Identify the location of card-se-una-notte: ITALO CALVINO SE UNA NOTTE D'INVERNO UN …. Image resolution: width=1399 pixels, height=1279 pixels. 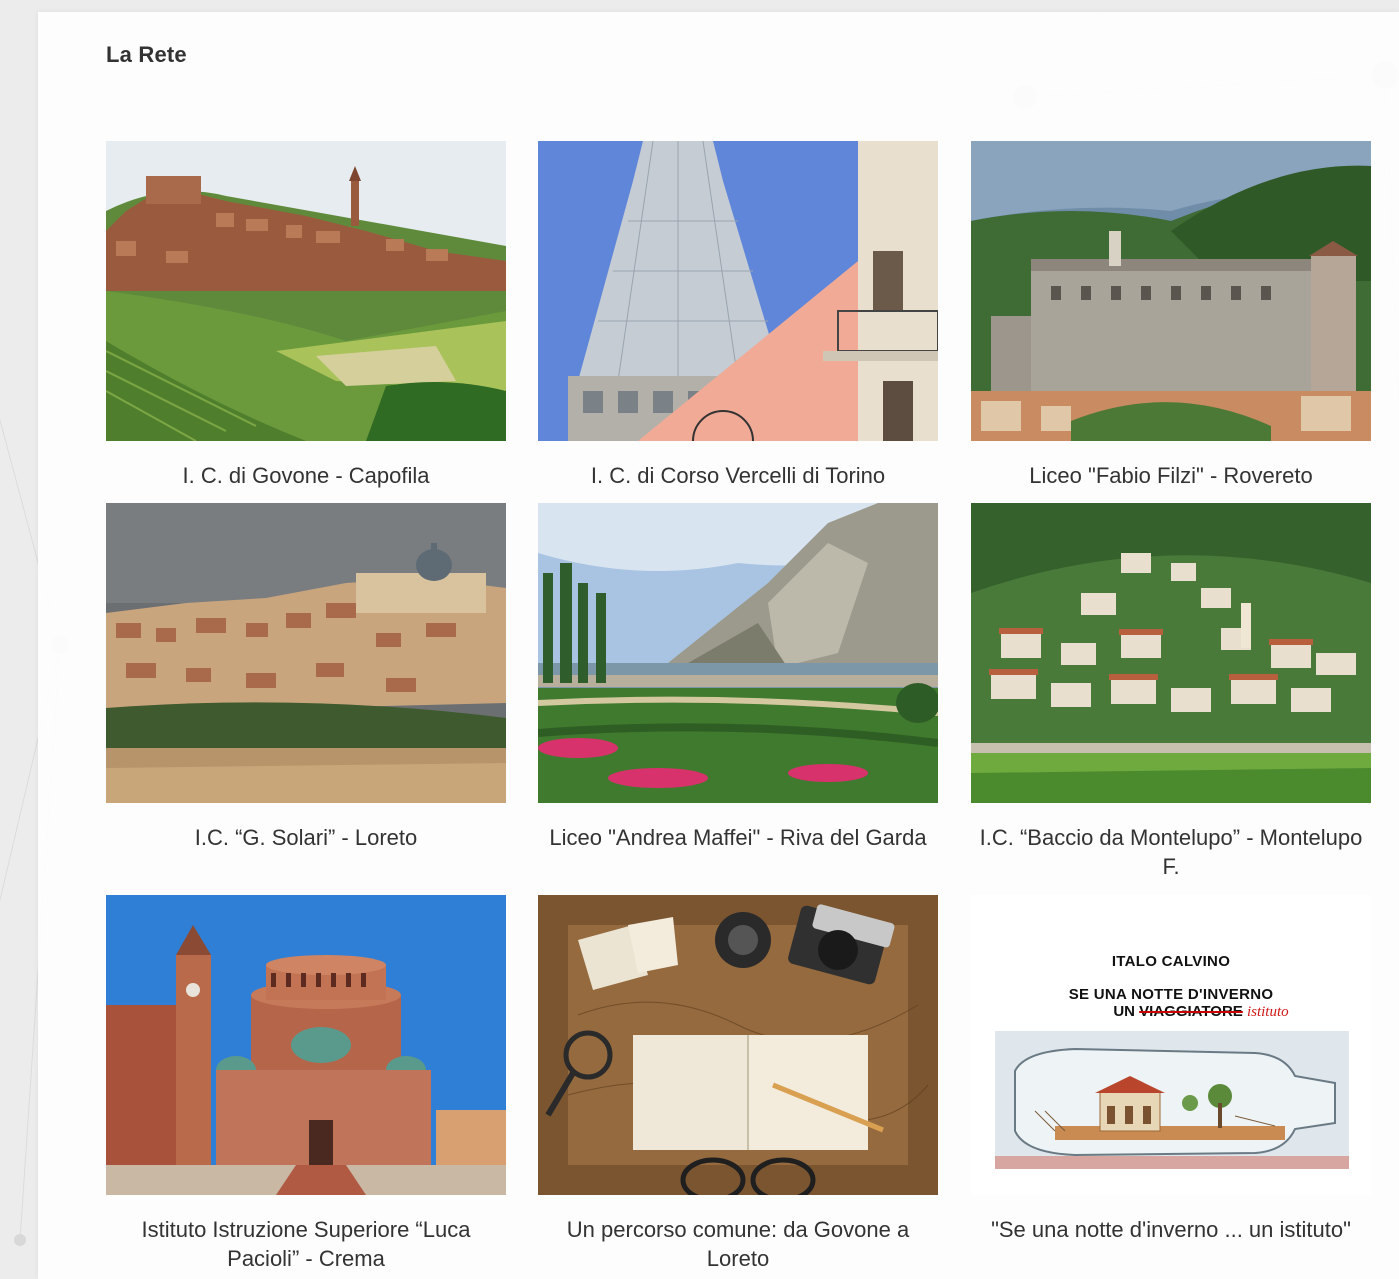
(1171, 1069).